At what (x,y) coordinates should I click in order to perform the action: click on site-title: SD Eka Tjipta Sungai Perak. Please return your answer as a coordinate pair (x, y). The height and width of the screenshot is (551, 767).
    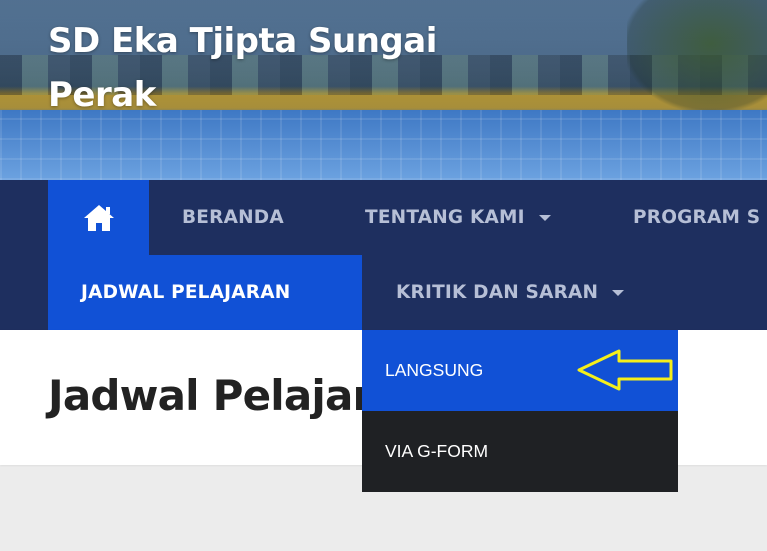
    Looking at the image, I should click on (258, 68).